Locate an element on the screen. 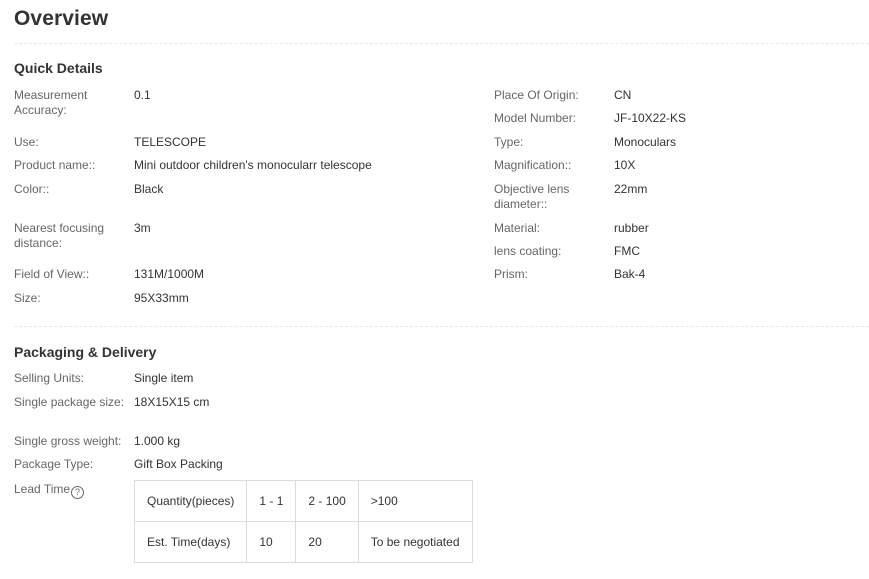 The image size is (869, 579). packaging-value: 1.000 kg is located at coordinates (157, 441).